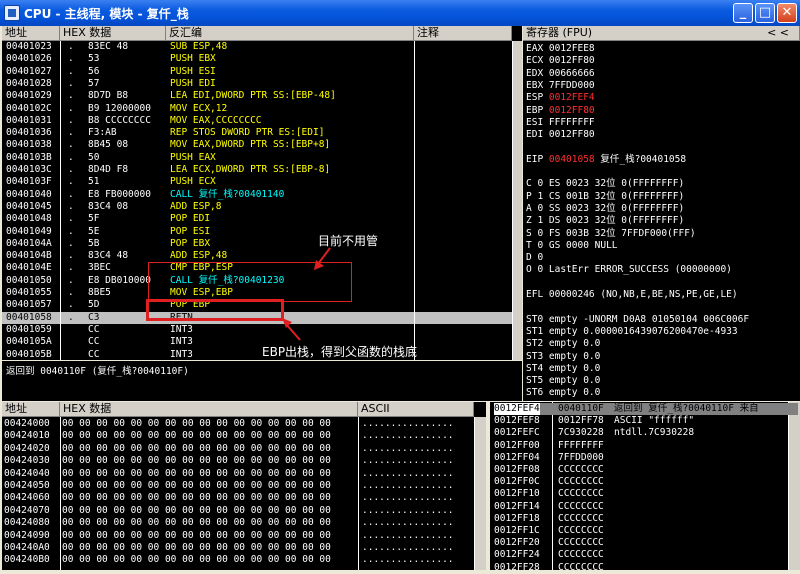 The width and height of the screenshot is (800, 574). I want to click on stack-row: 0012FF08 CCCCCCCC, so click(646, 470).